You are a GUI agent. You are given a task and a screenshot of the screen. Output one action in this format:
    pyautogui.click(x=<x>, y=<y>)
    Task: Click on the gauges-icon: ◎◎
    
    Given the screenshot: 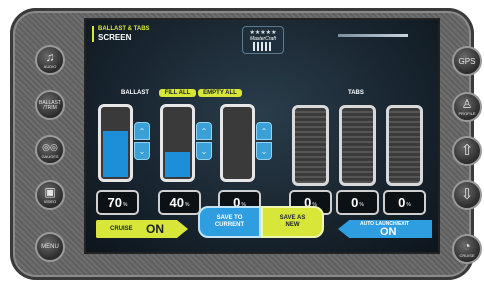 What is the action you would take?
    pyautogui.click(x=50, y=147)
    